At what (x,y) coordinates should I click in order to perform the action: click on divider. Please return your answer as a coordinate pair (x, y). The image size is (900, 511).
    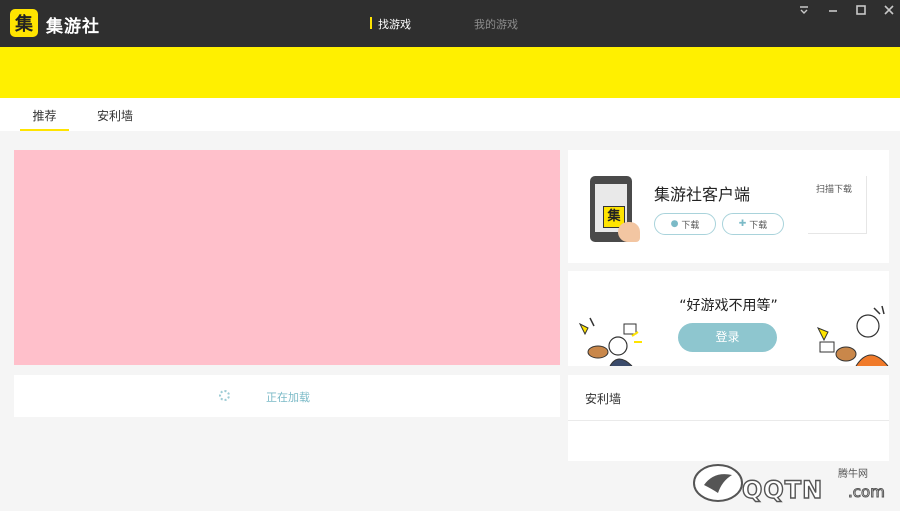
    Looking at the image, I should click on (728, 420).